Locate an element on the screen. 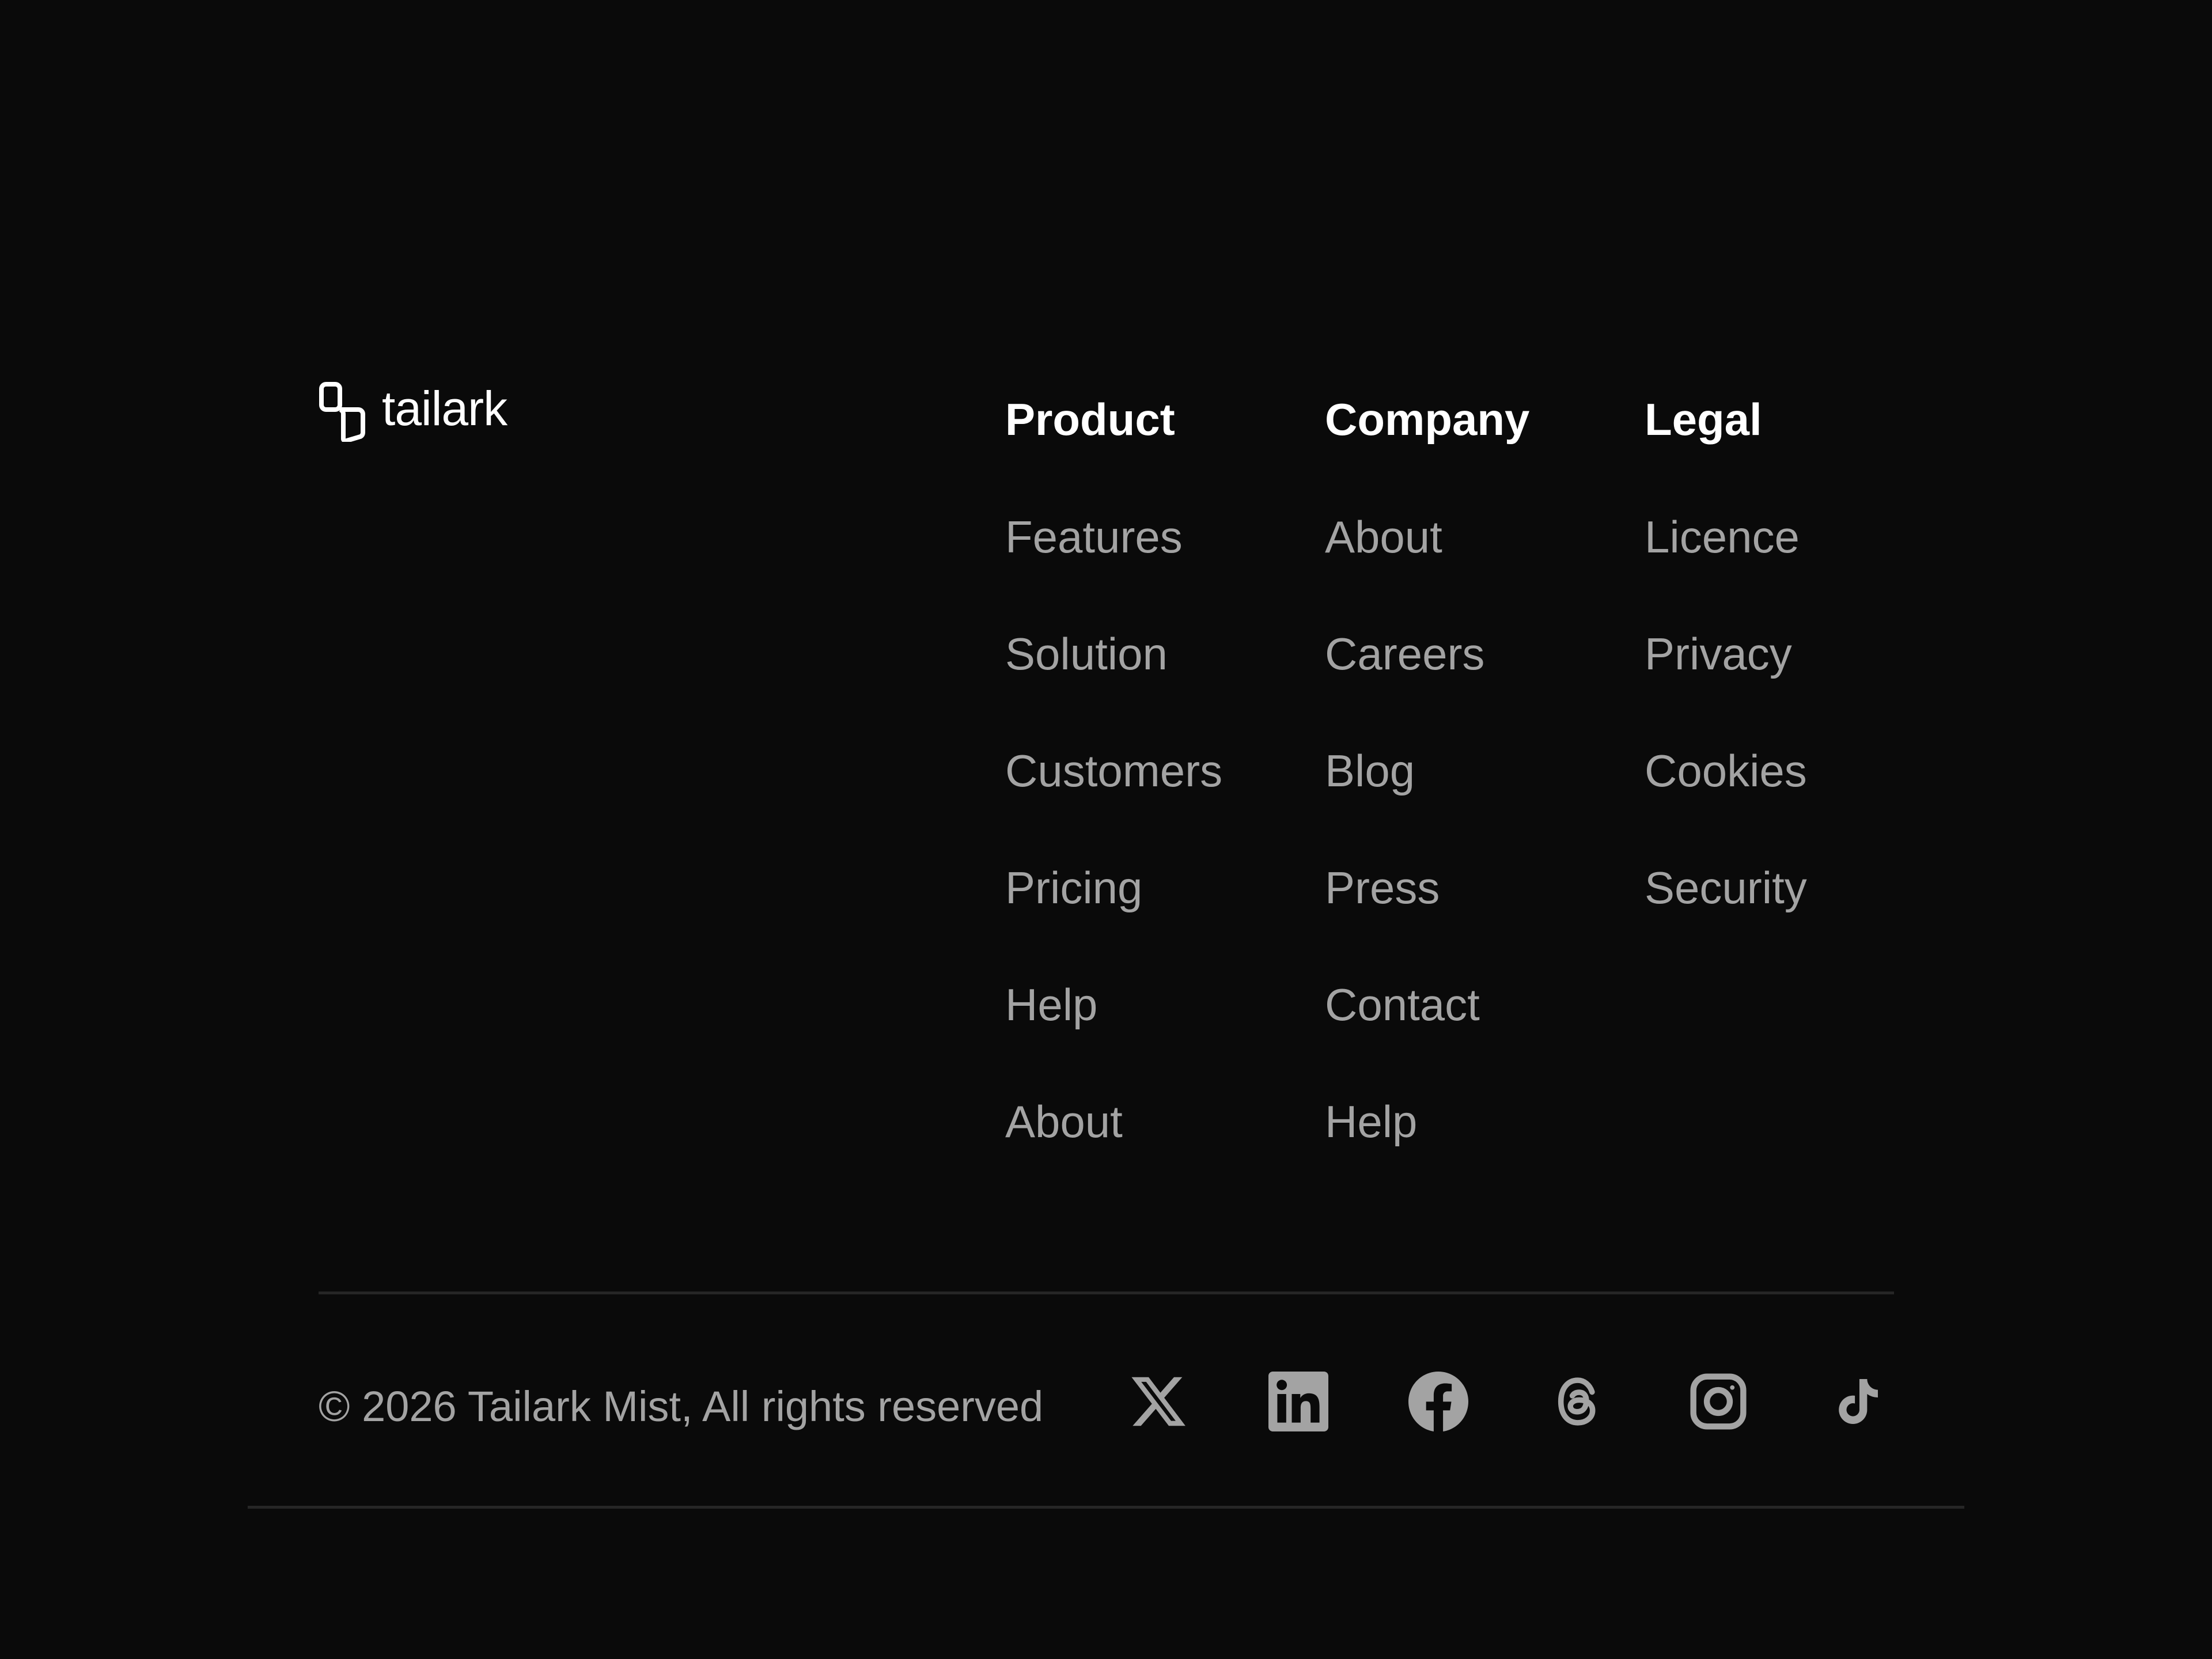  footer-link: Solution is located at coordinates (1113, 654).